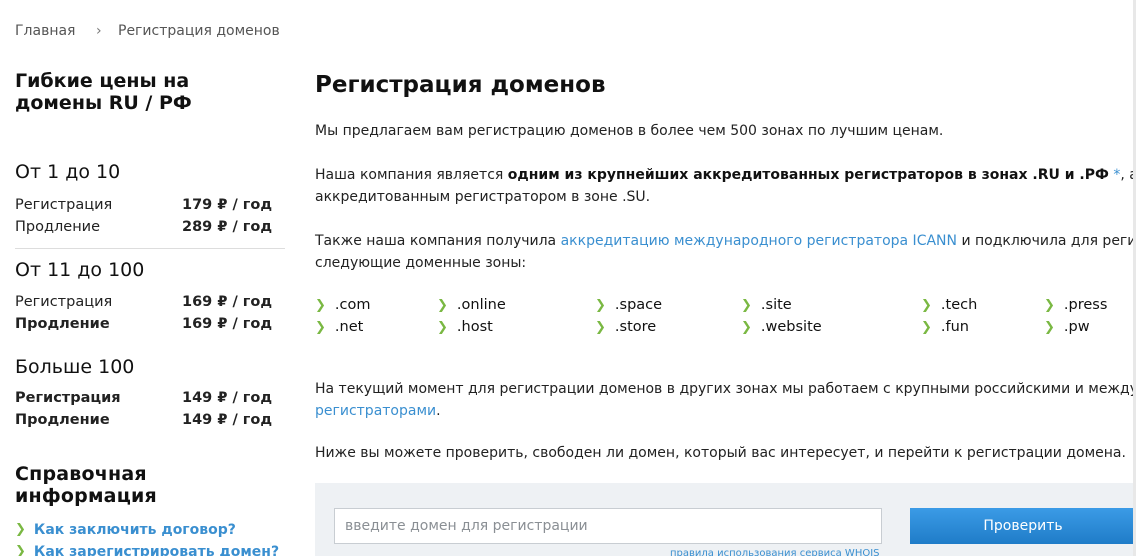  I want to click on price-row: Продление 169 ₽ / год, so click(150, 324).